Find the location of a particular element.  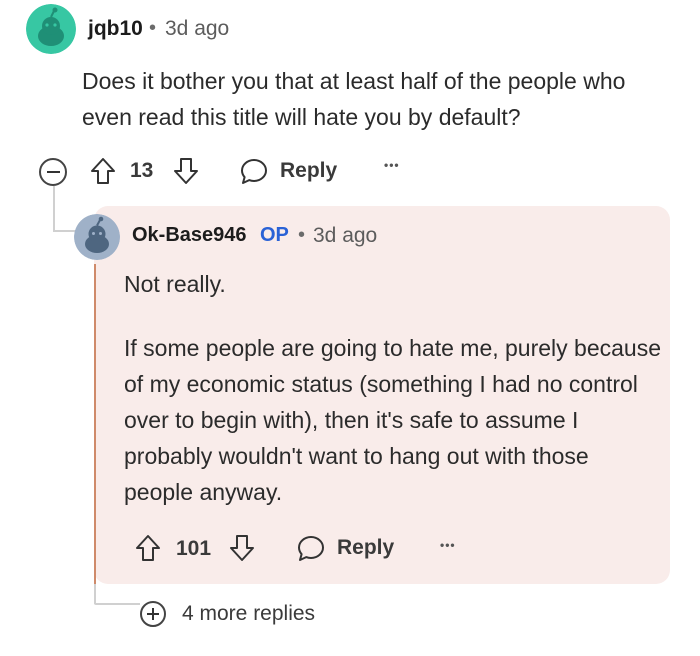

reply-label: Reply is located at coordinates (309, 170).